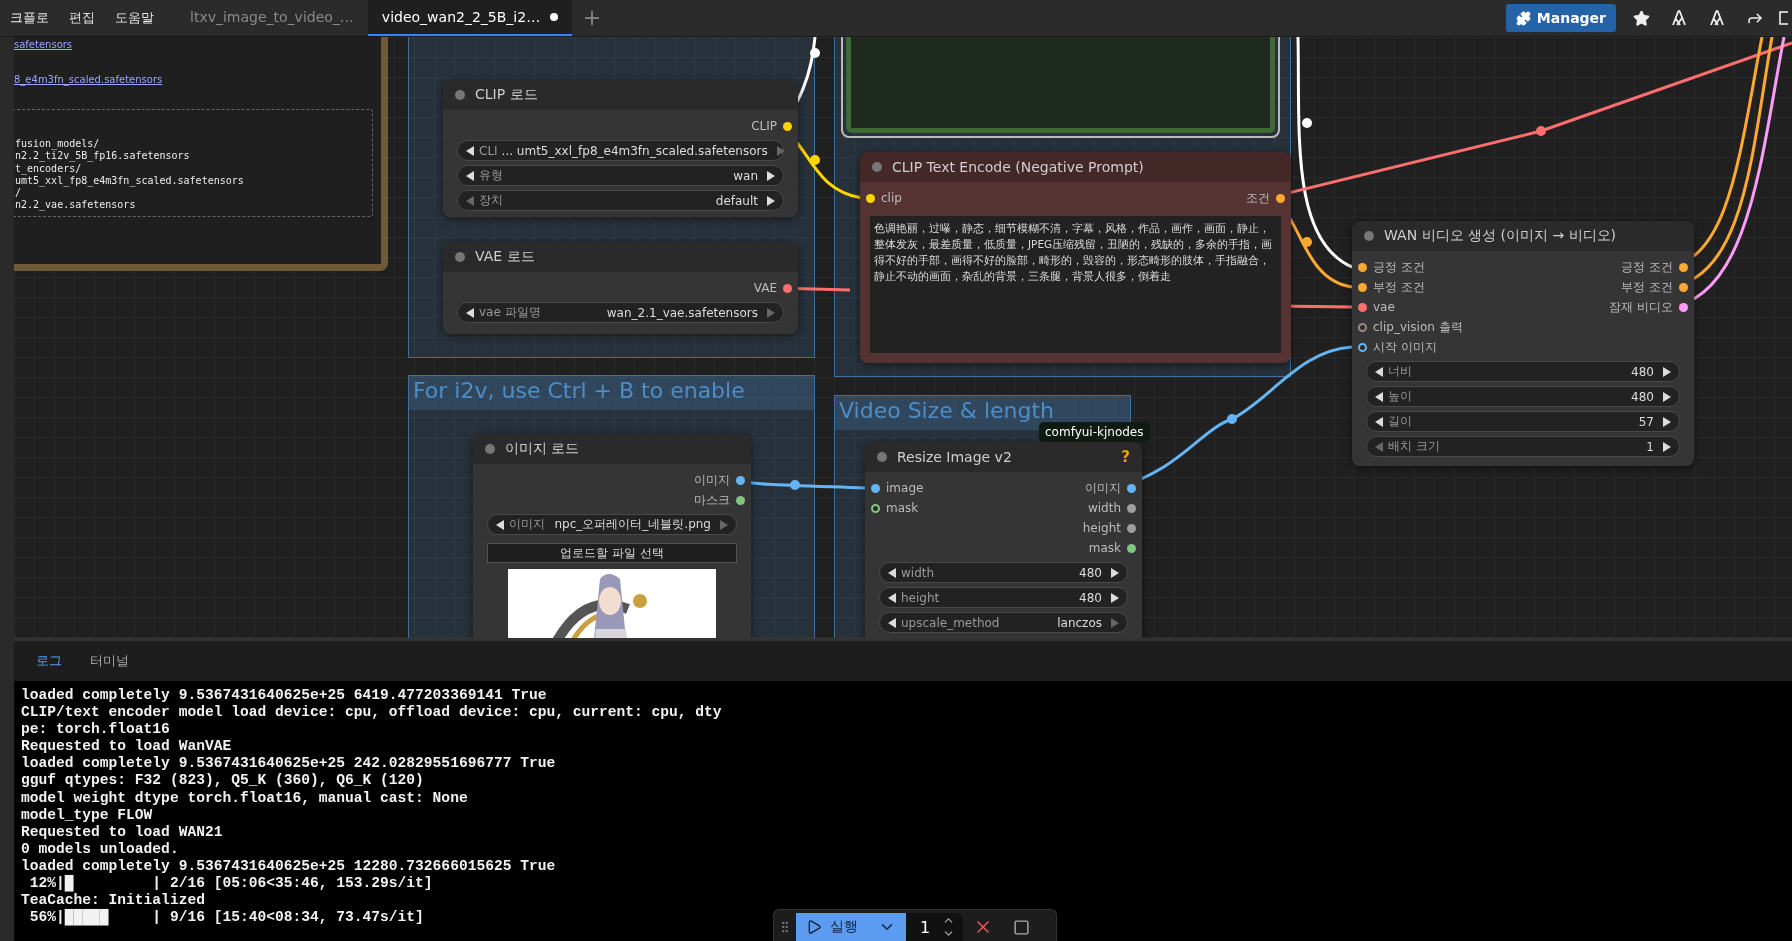 This screenshot has width=1792, height=941. Describe the element at coordinates (507, 95) in the screenshot. I see `node-title: CLIP 로드` at that location.